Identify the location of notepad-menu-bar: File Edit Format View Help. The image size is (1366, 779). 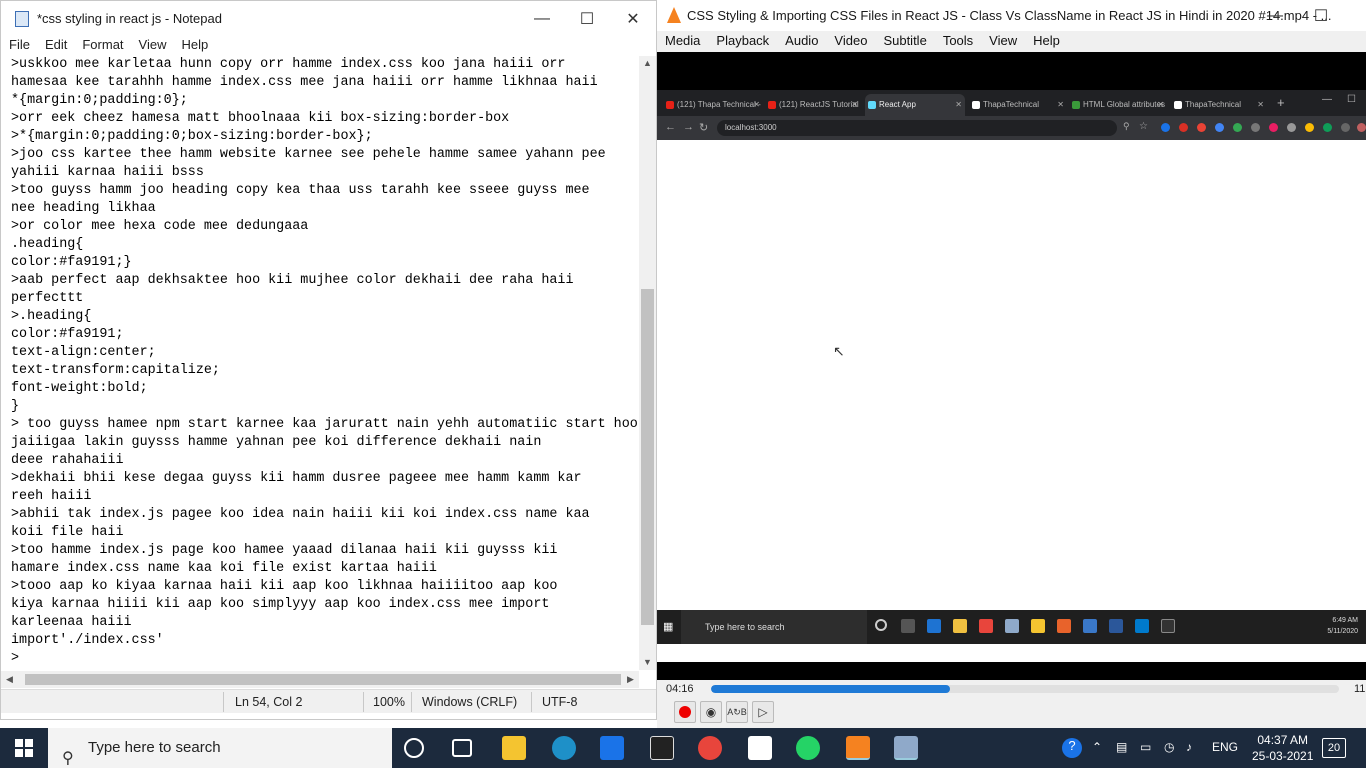
(328, 45).